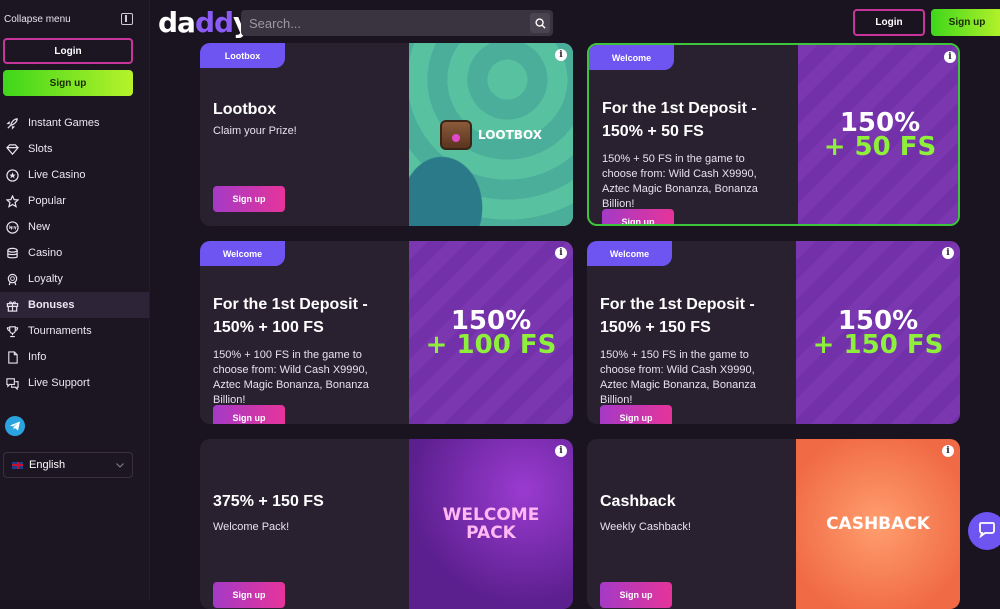  Describe the element at coordinates (12, 253) in the screenshot. I see `coins-icon` at that location.